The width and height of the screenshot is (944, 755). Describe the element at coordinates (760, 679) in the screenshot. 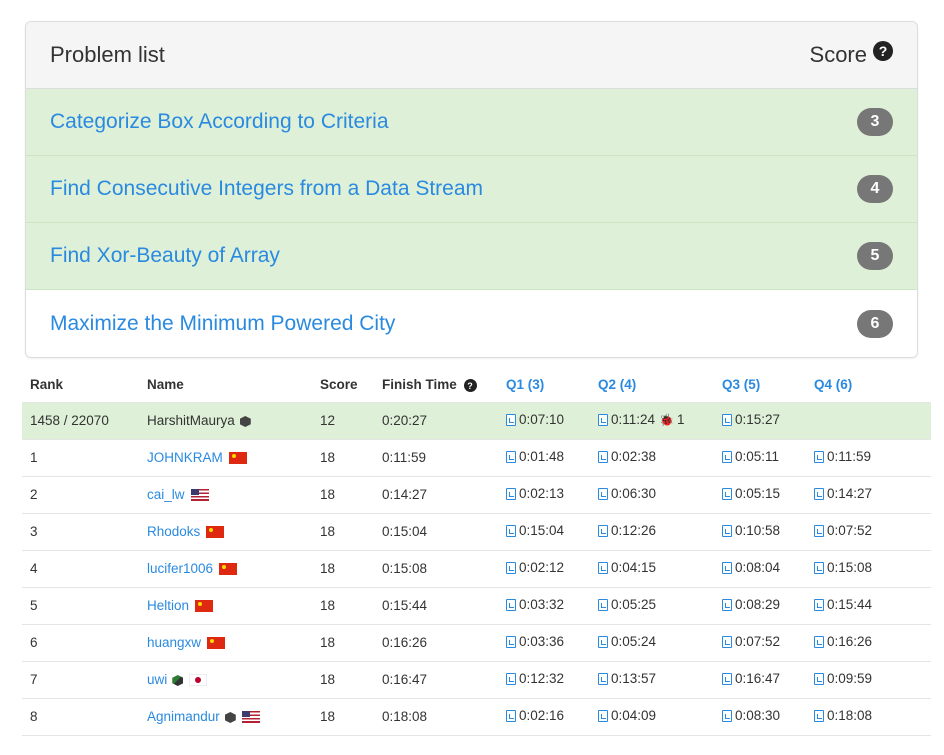

I see `q3-time-cell: 0:16:47` at that location.